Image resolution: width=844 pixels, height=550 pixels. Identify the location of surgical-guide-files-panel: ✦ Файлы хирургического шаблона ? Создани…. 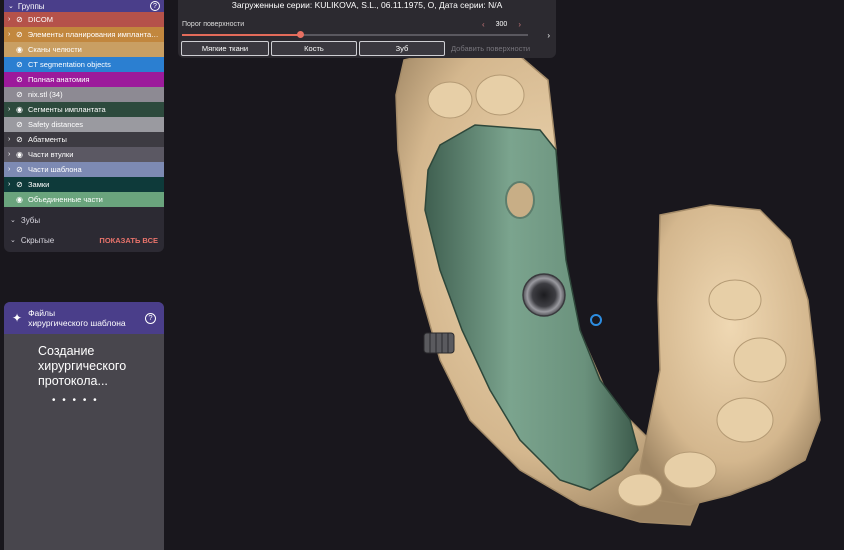
(84, 426).